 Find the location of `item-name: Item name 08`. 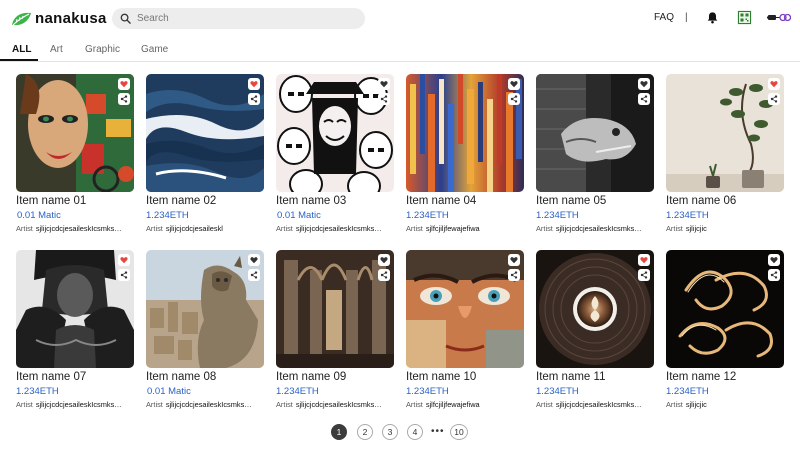

item-name: Item name 08 is located at coordinates (181, 377).